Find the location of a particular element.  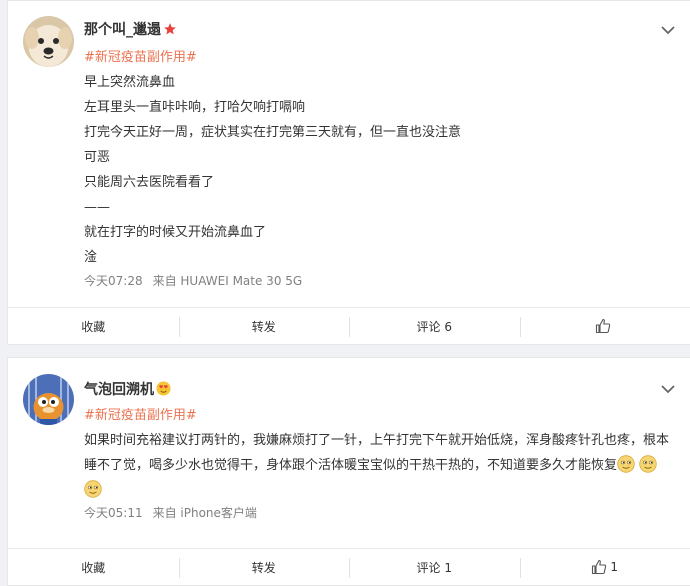

post-text-line: 只能周六去医院看看了 is located at coordinates (149, 182).